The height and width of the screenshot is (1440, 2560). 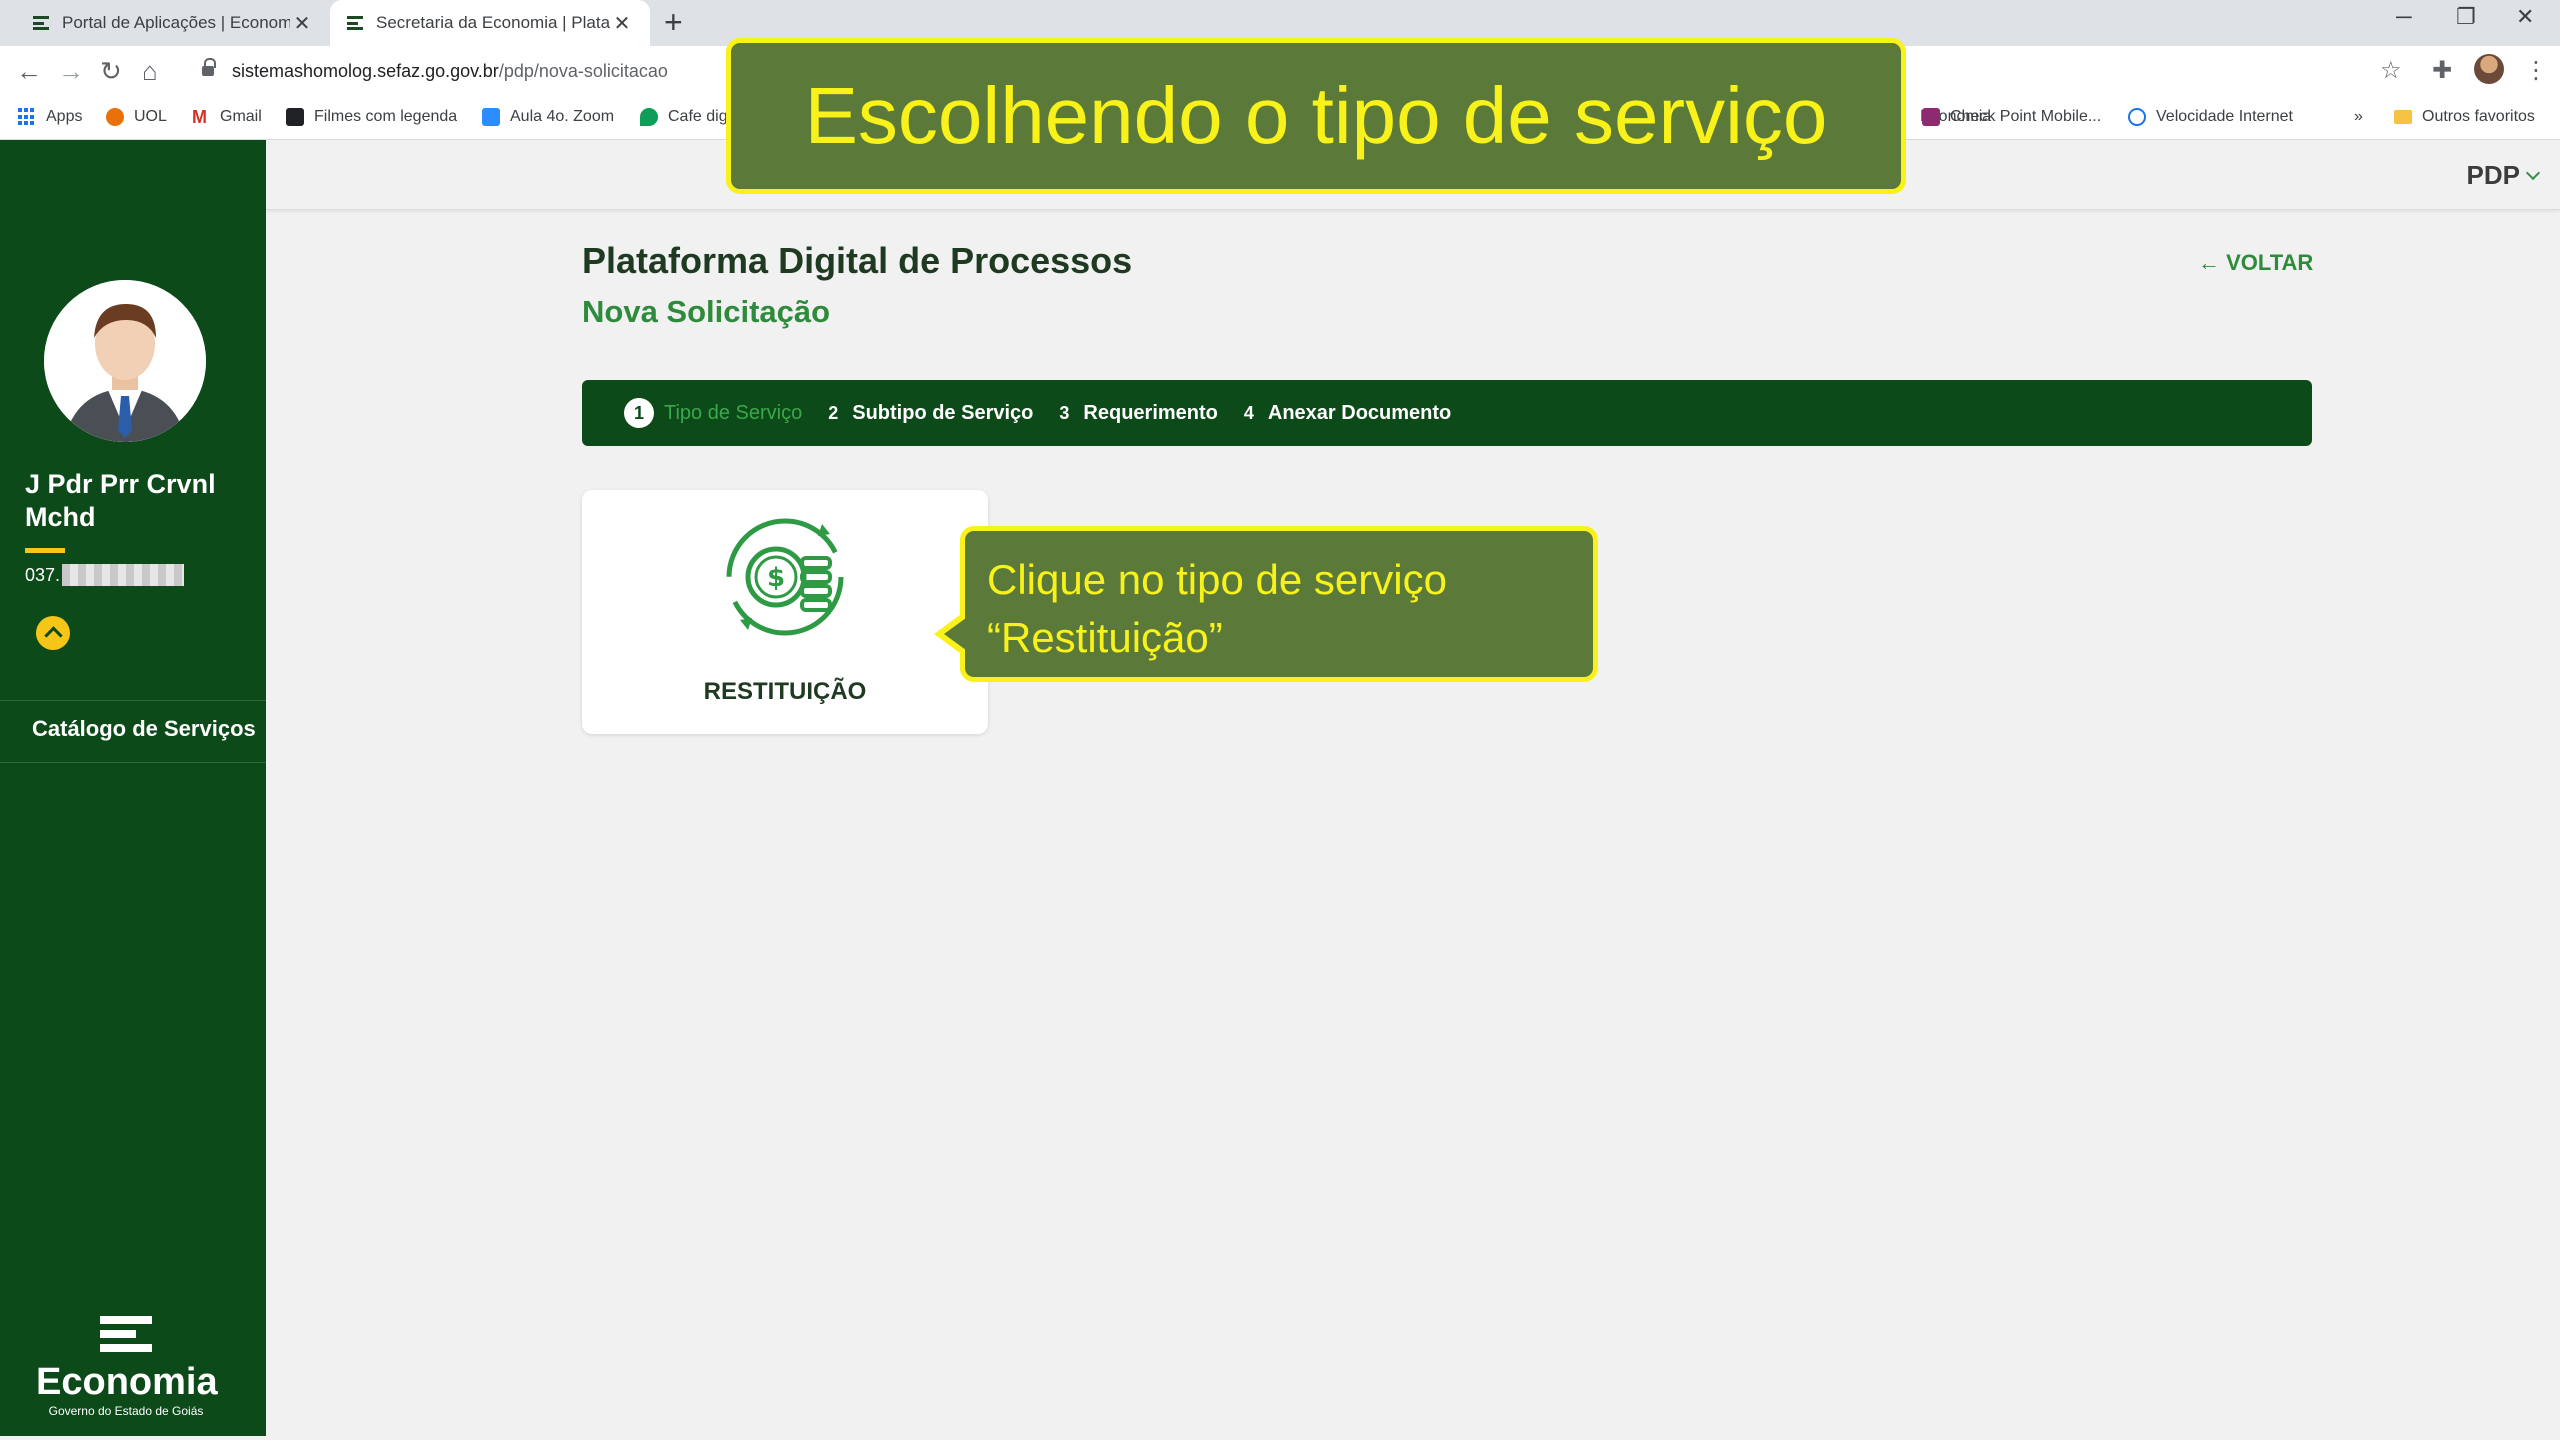 What do you see at coordinates (120, 500) in the screenshot?
I see `user-name: J Pdr Prr Crvnl Mchd` at bounding box center [120, 500].